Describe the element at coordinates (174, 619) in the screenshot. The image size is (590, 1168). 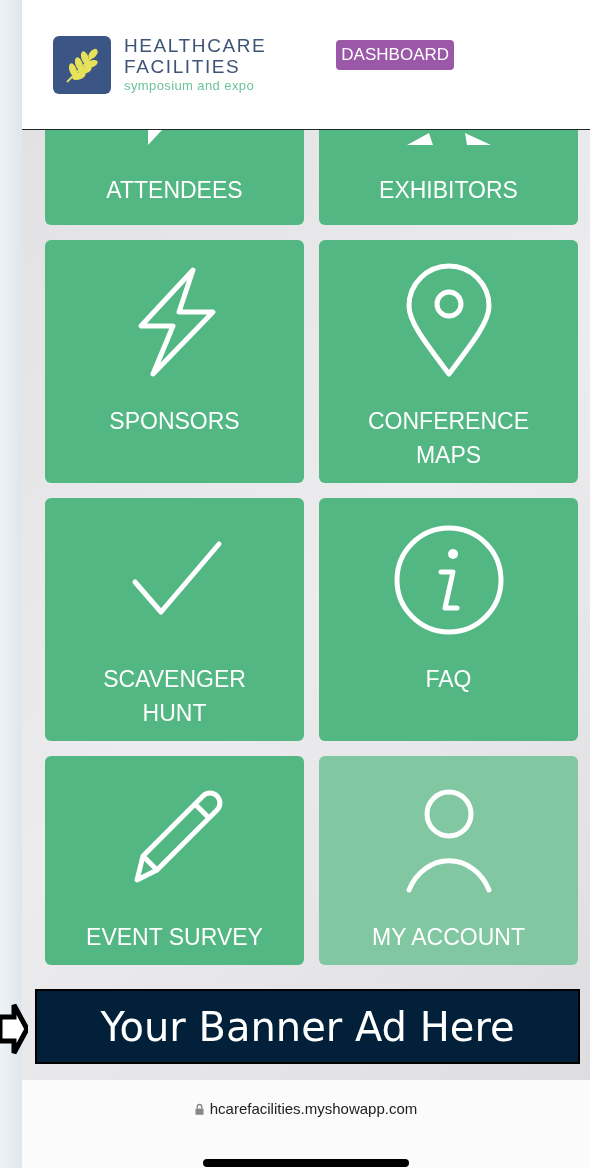
I see `menu-tile: SCAVENGER HUNT` at that location.